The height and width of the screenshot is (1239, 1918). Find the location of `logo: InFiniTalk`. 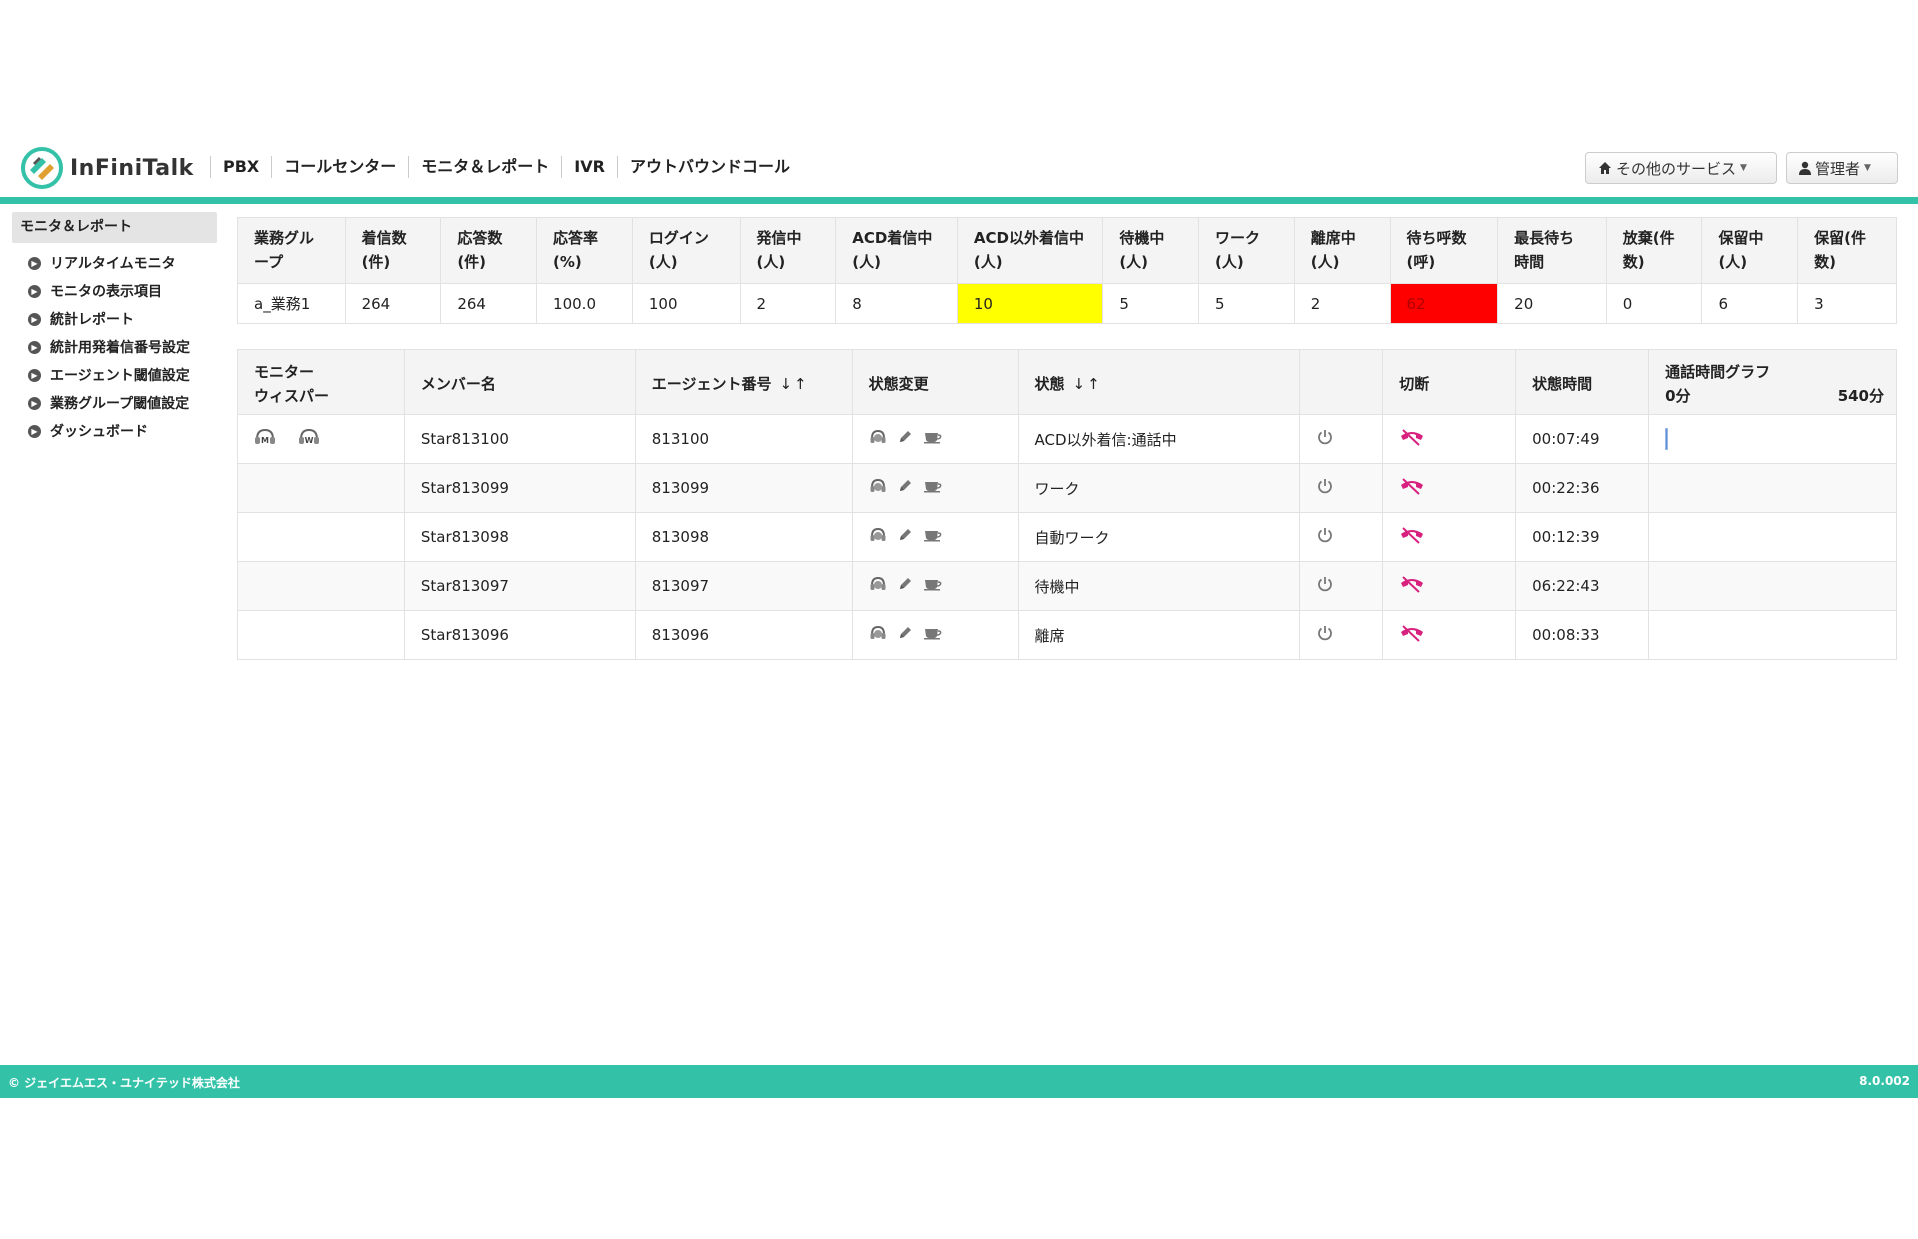

logo: InFiniTalk is located at coordinates (107, 168).